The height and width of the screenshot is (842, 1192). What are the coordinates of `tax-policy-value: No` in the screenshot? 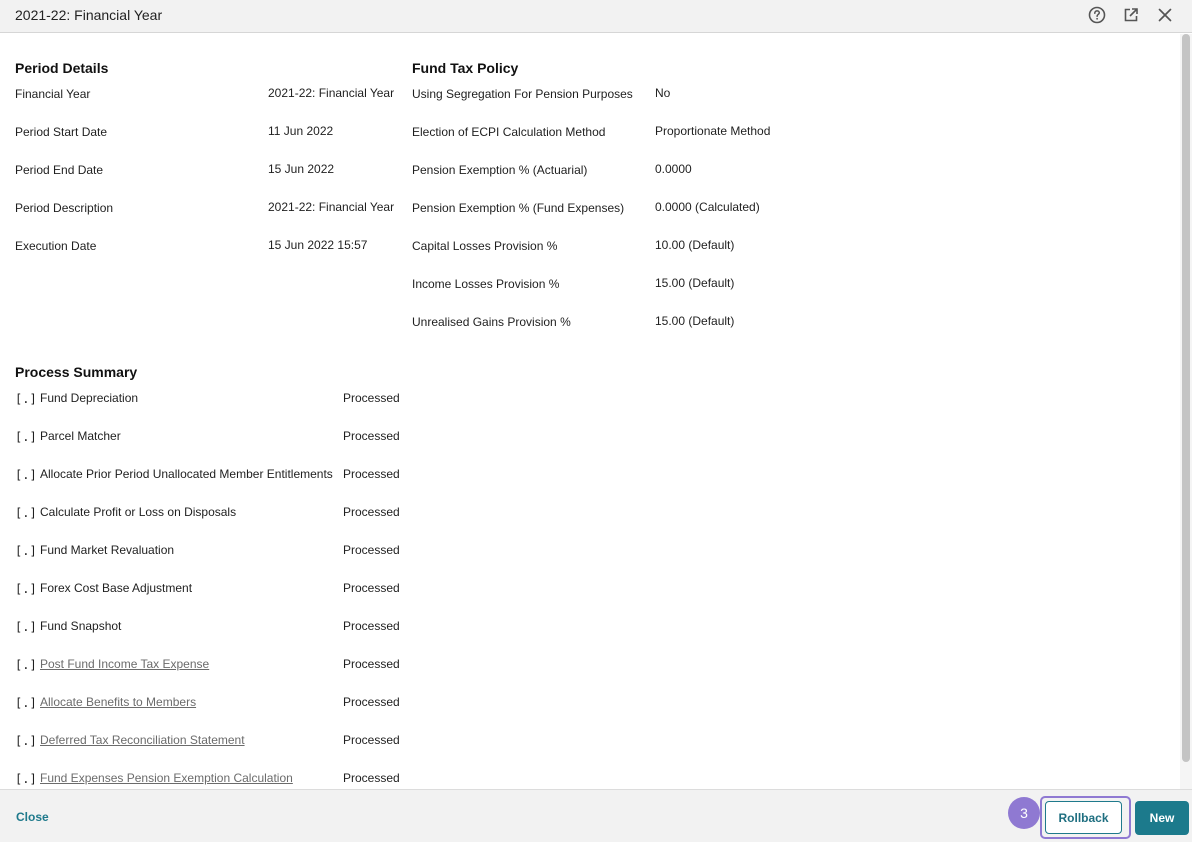 It's located at (663, 93).